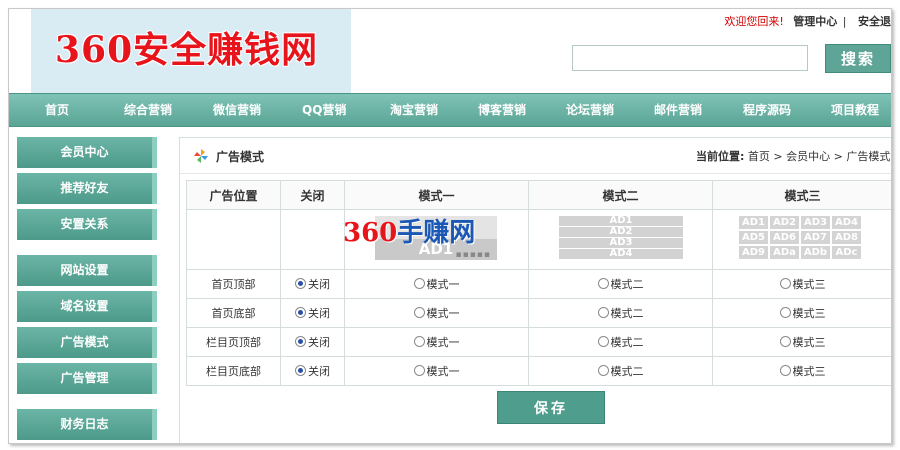 The width and height of the screenshot is (900, 450). I want to click on sidebar-item-finance-log: 财务日志, so click(87, 424).